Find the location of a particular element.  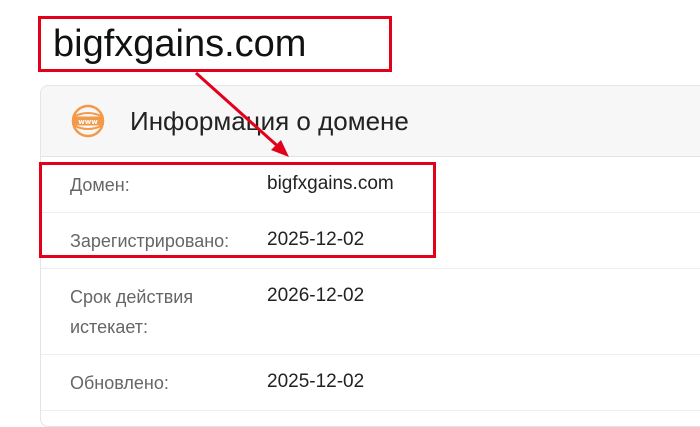

card-title: Информация о домене is located at coordinates (269, 121).